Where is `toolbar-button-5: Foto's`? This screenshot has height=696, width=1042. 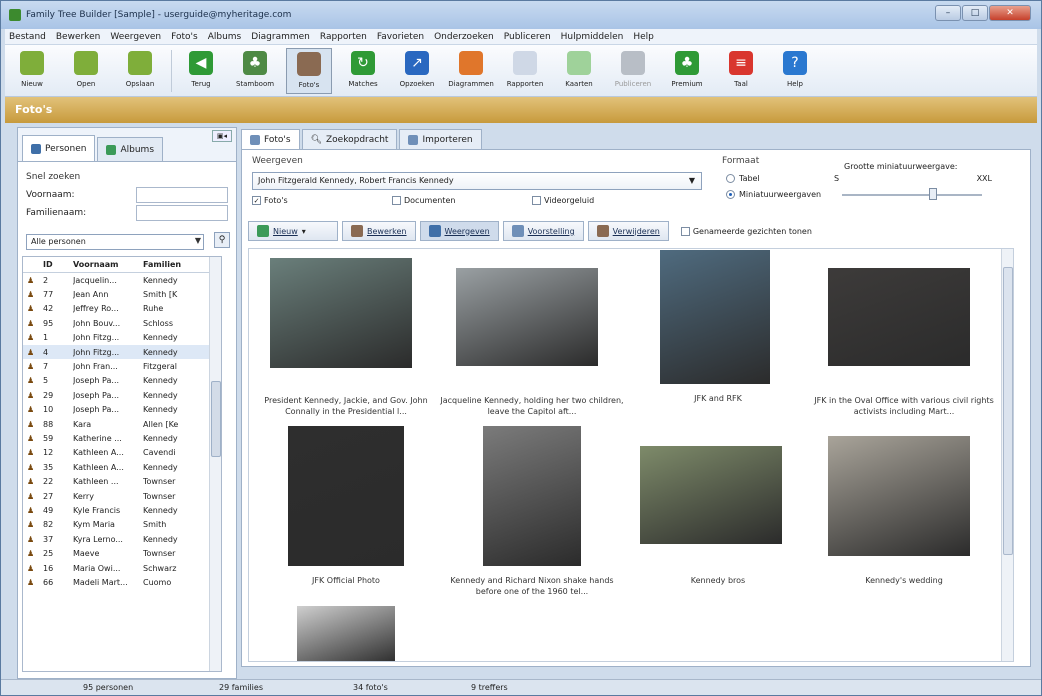
toolbar-button-5: Foto's is located at coordinates (309, 71).